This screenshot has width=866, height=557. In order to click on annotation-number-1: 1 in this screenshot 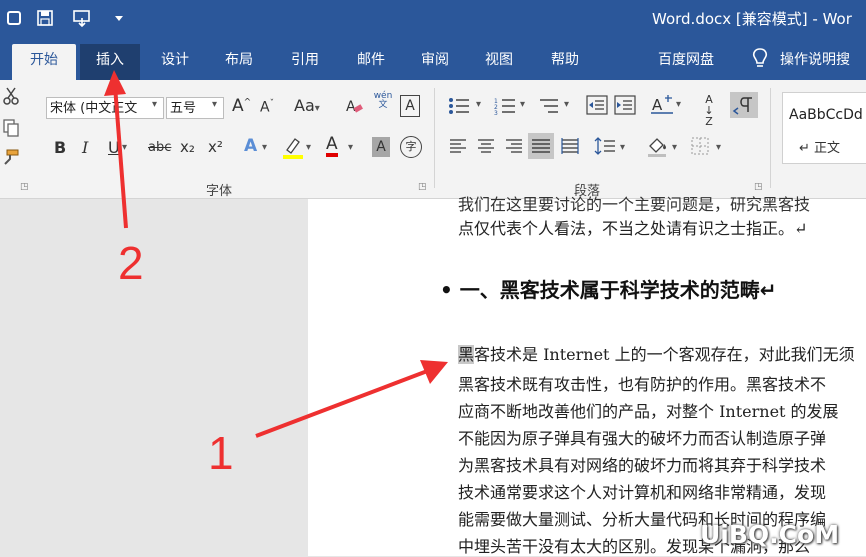, I will do `click(221, 453)`.